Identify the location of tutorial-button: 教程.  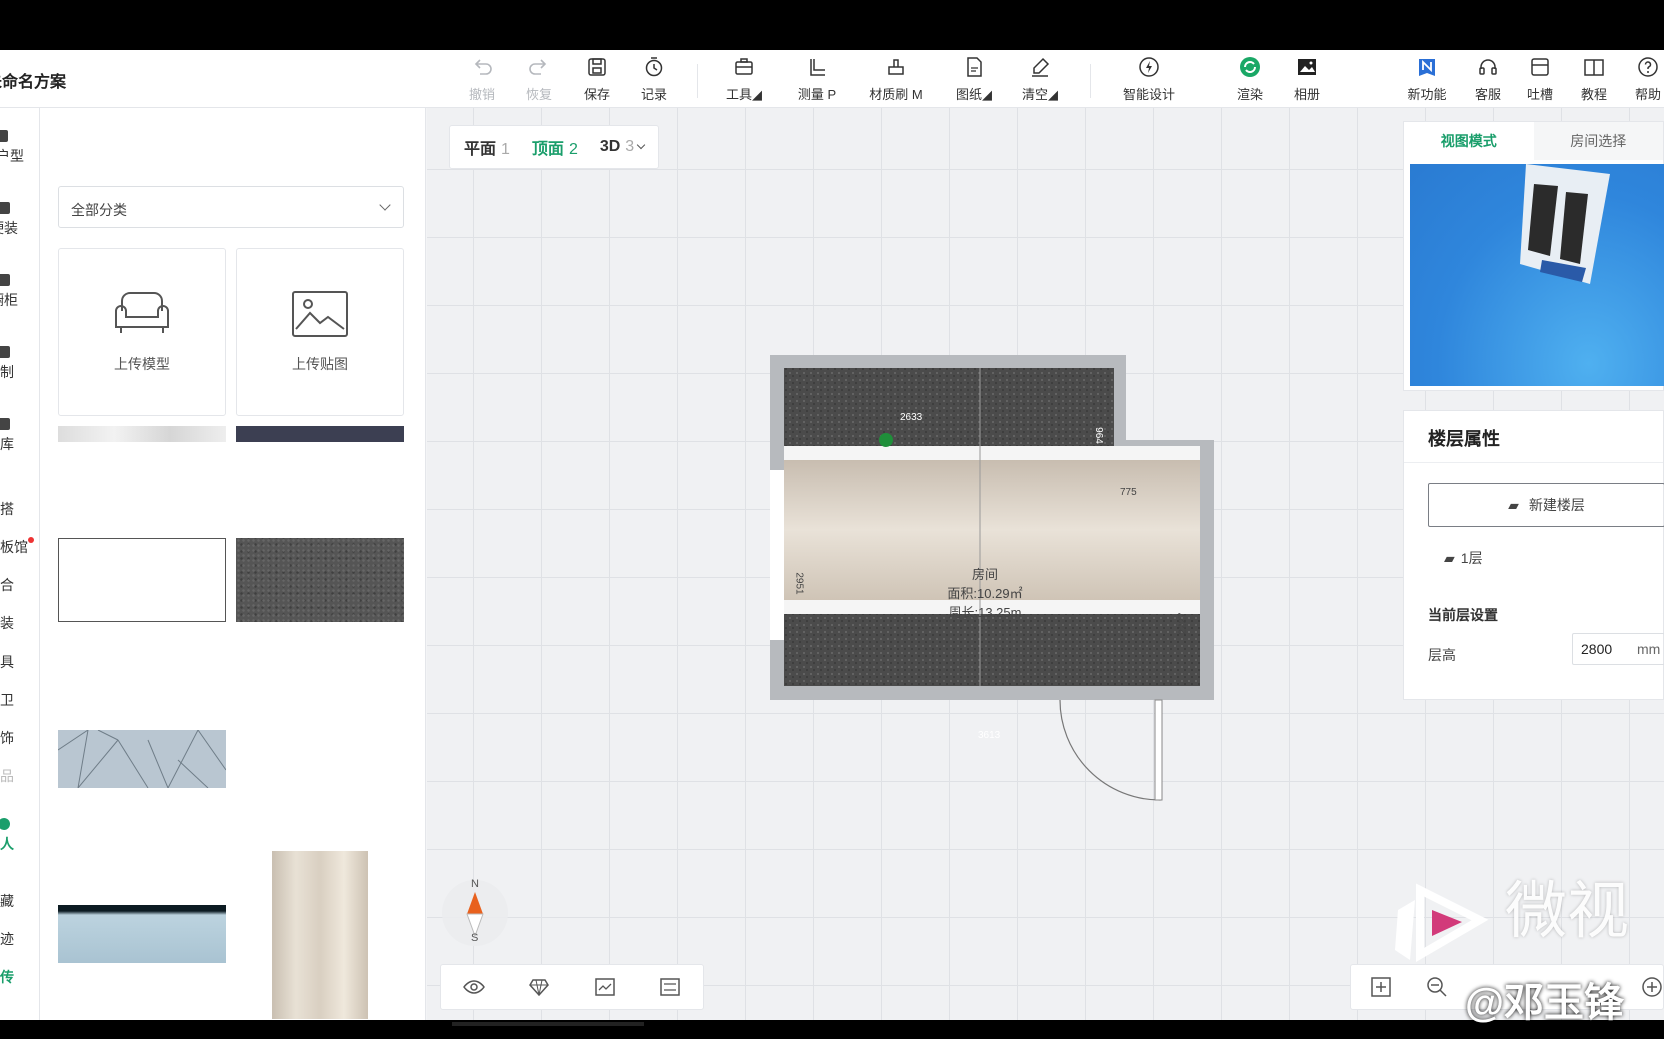
(1594, 79).